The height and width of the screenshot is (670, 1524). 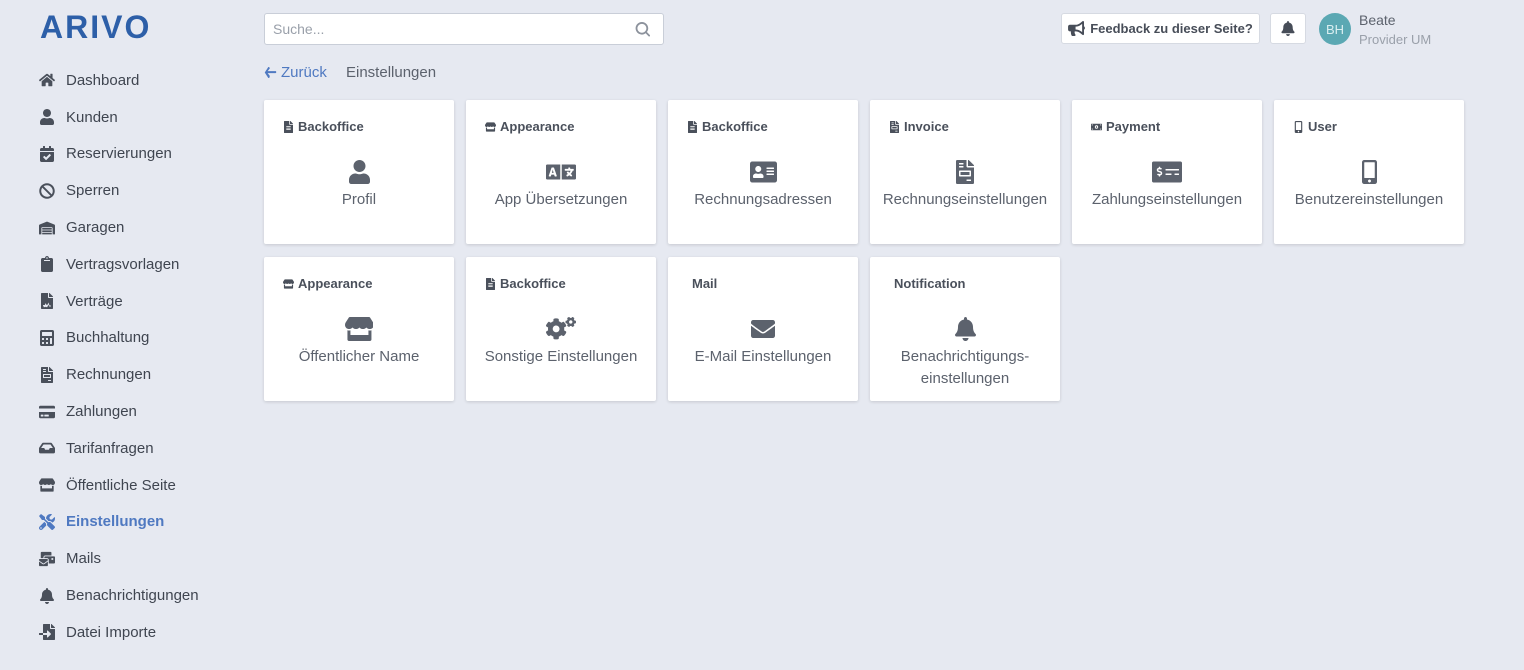 I want to click on card-category: Payment, so click(x=1125, y=126).